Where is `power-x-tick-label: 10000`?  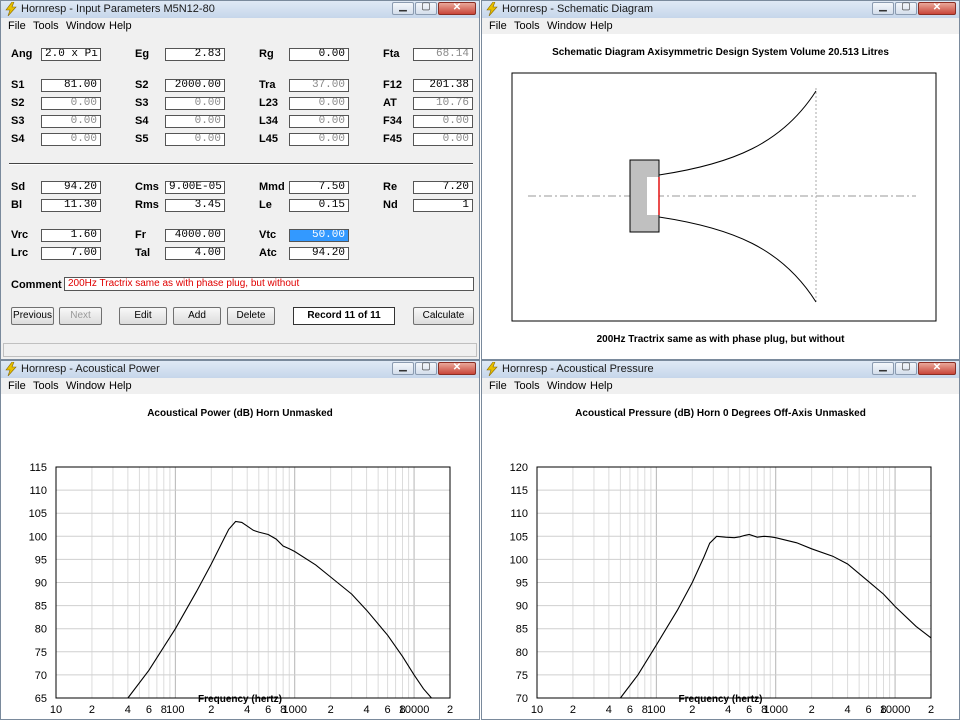 power-x-tick-label: 10000 is located at coordinates (414, 710).